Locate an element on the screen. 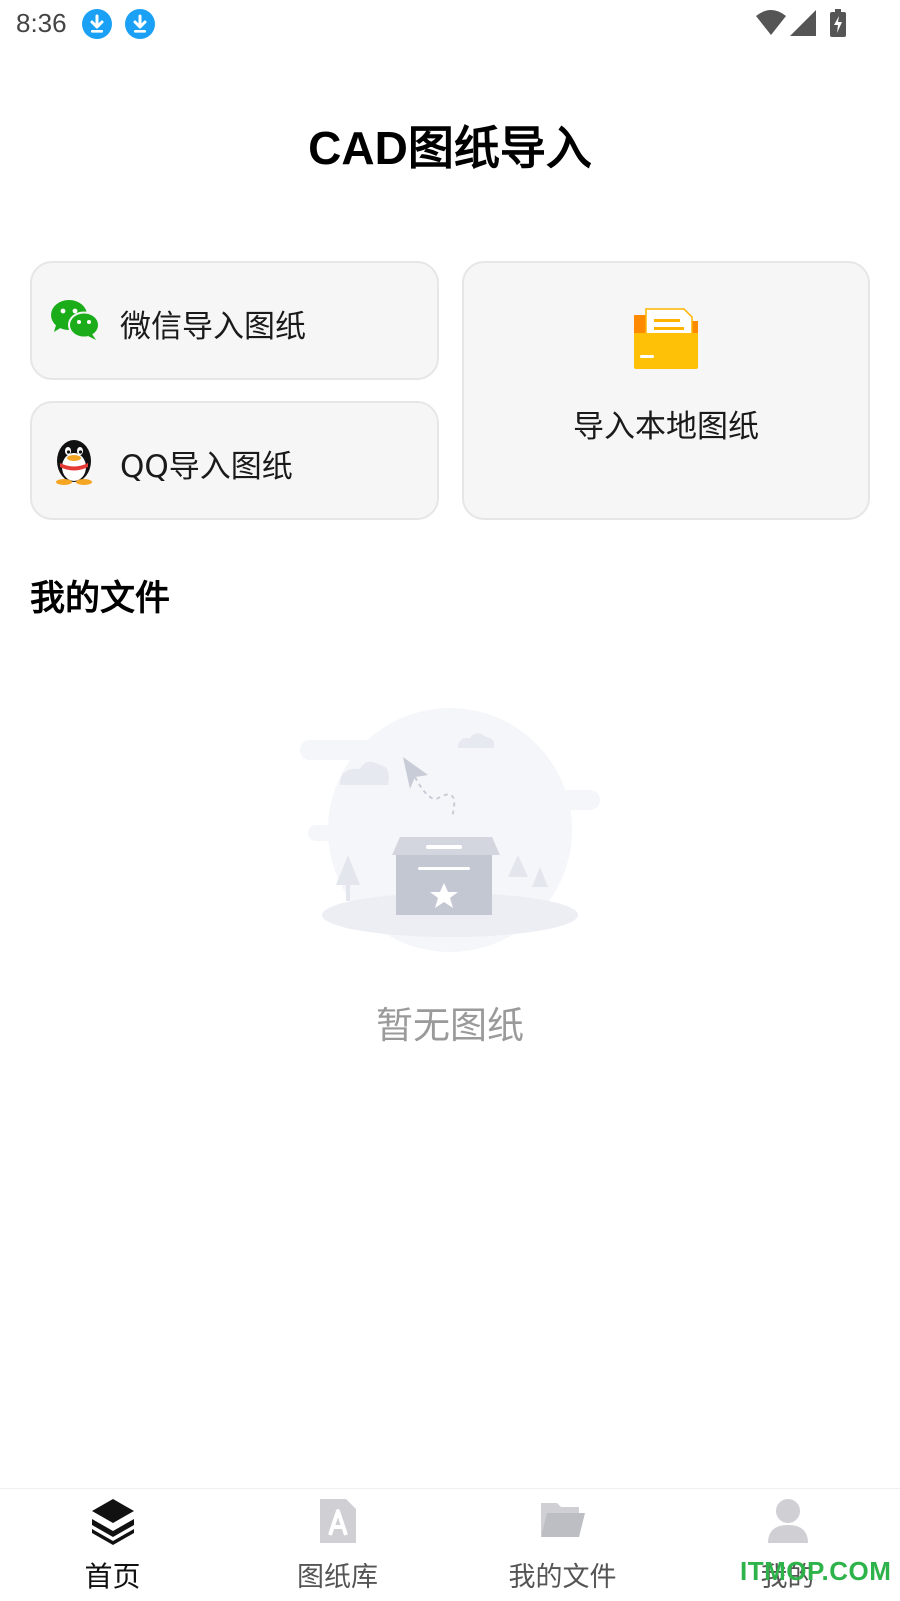 Image resolution: width=900 pixels, height=1601 pixels. empty-box-illustration is located at coordinates (450, 844).